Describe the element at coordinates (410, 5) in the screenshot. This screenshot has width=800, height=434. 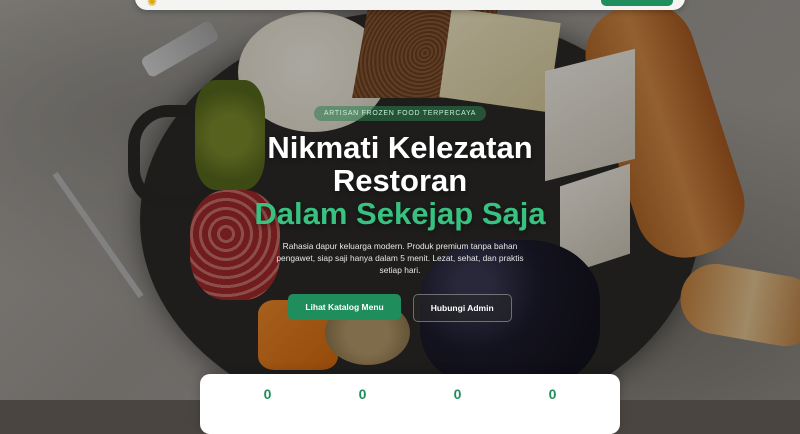
I see `navbar: ✺` at that location.